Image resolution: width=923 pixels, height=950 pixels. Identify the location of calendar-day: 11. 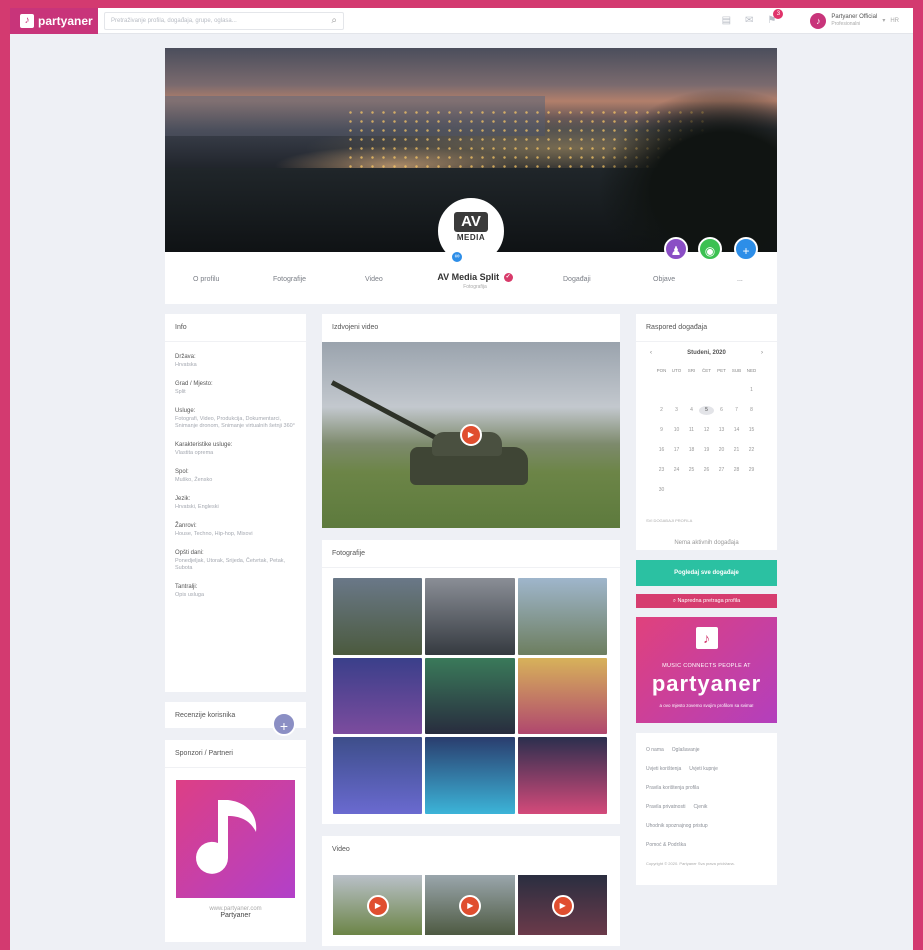
(691, 430).